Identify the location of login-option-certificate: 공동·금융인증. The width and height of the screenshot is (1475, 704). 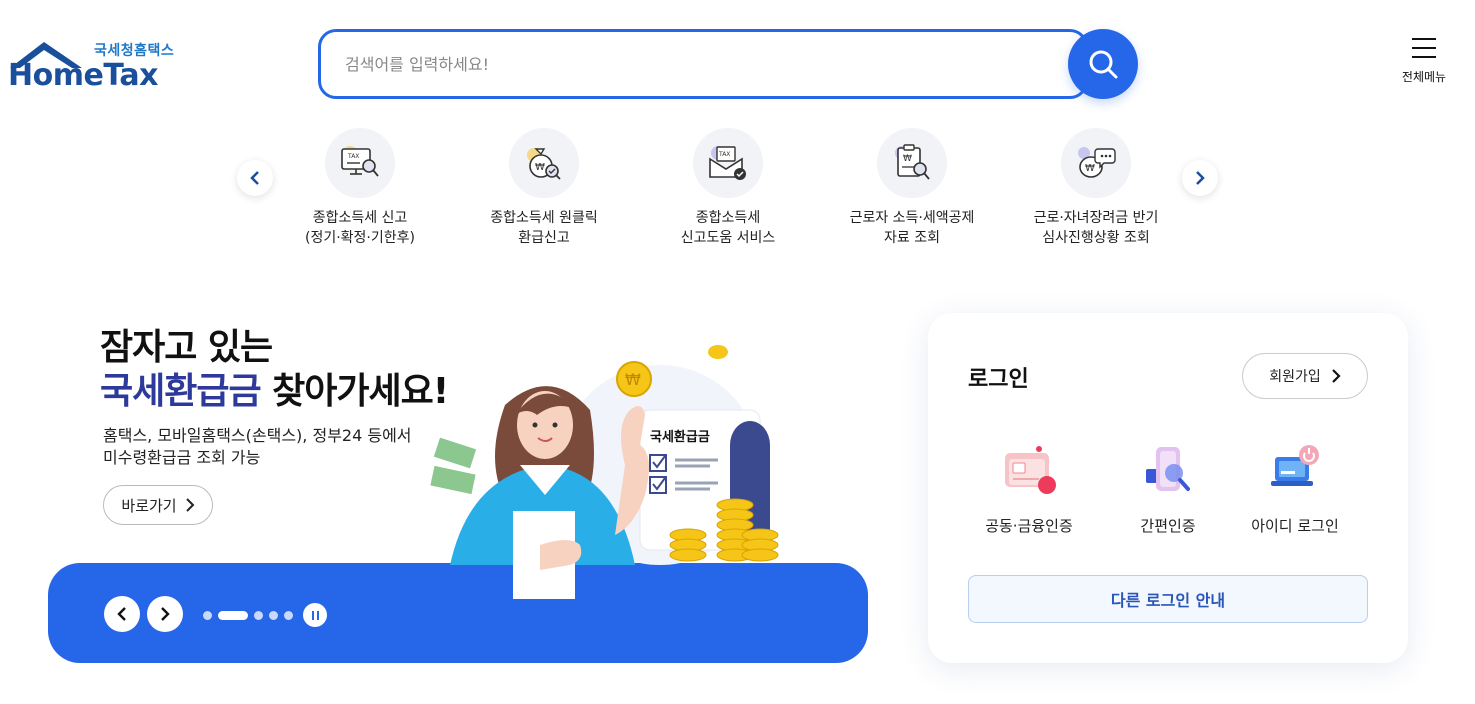
(1029, 488).